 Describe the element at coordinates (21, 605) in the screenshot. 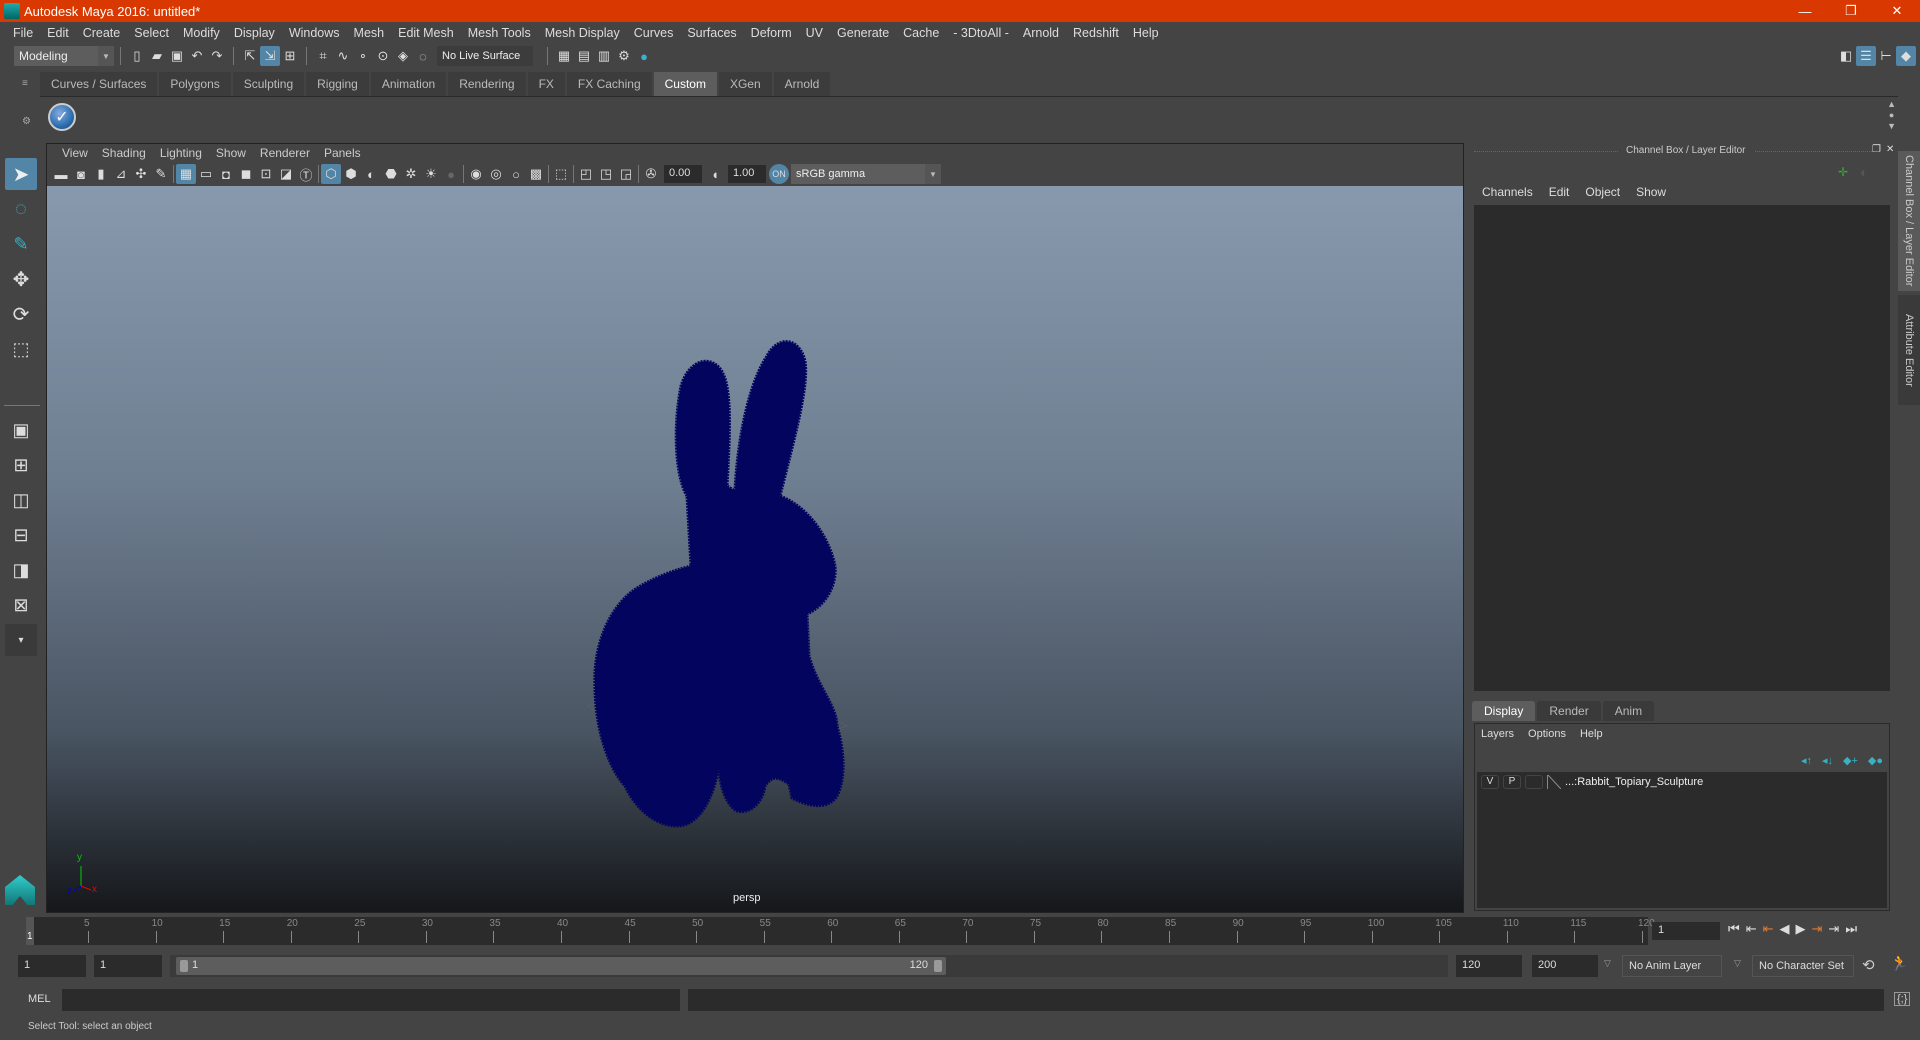

I see `persp-outliner-graph-layout-icon: ⊠` at that location.